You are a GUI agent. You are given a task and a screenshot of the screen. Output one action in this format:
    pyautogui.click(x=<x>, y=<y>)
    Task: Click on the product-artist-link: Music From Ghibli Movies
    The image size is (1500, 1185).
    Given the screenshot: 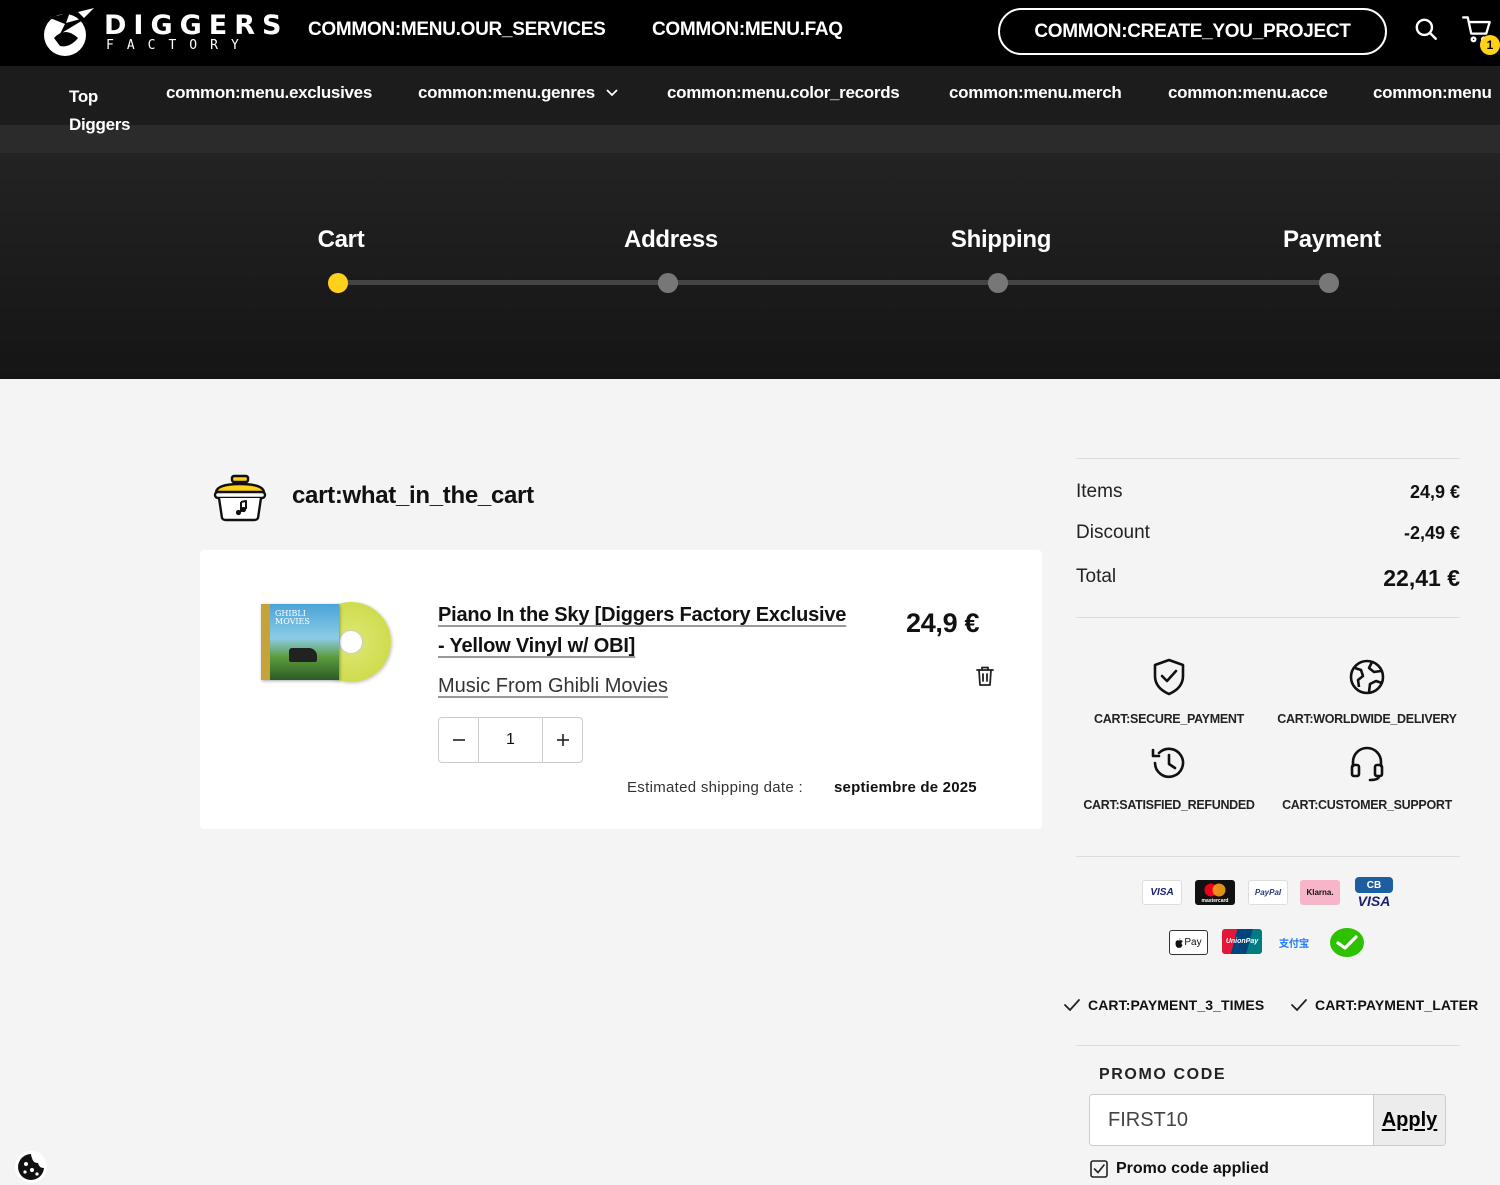 What is the action you would take?
    pyautogui.click(x=553, y=686)
    